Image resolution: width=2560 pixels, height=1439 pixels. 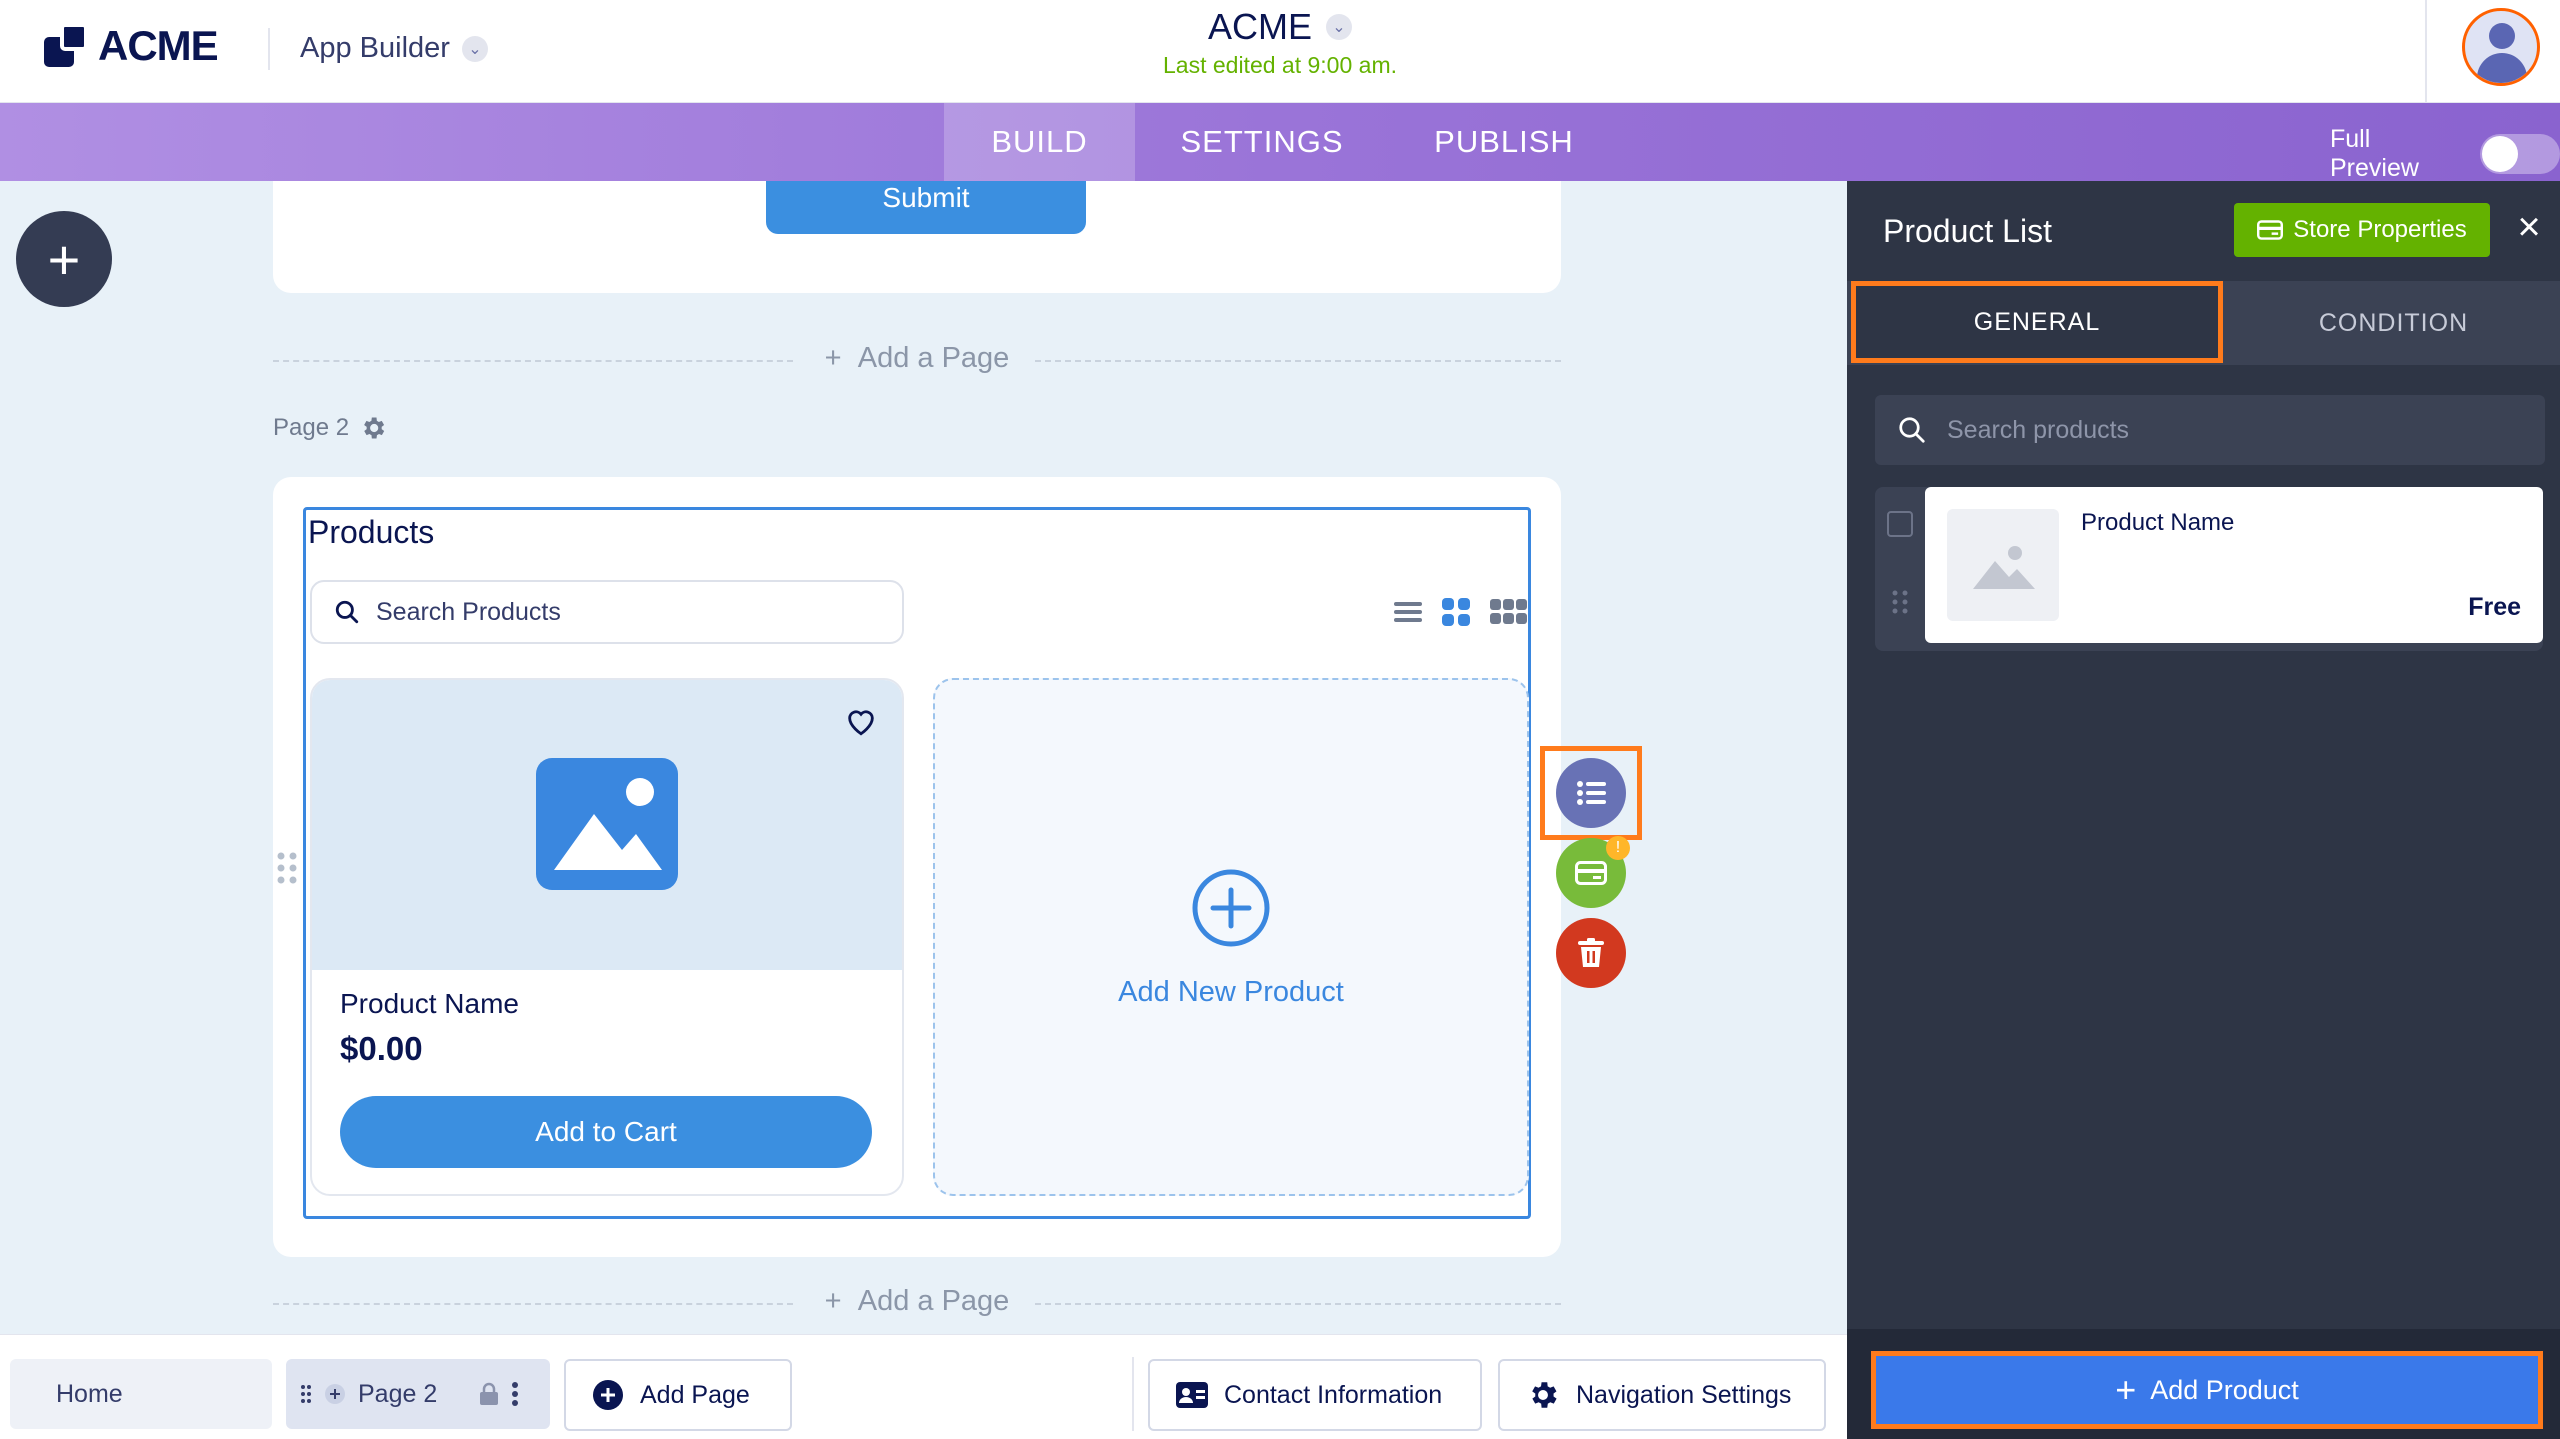 What do you see at coordinates (2501, 47) in the screenshot?
I see `user-avatar` at bounding box center [2501, 47].